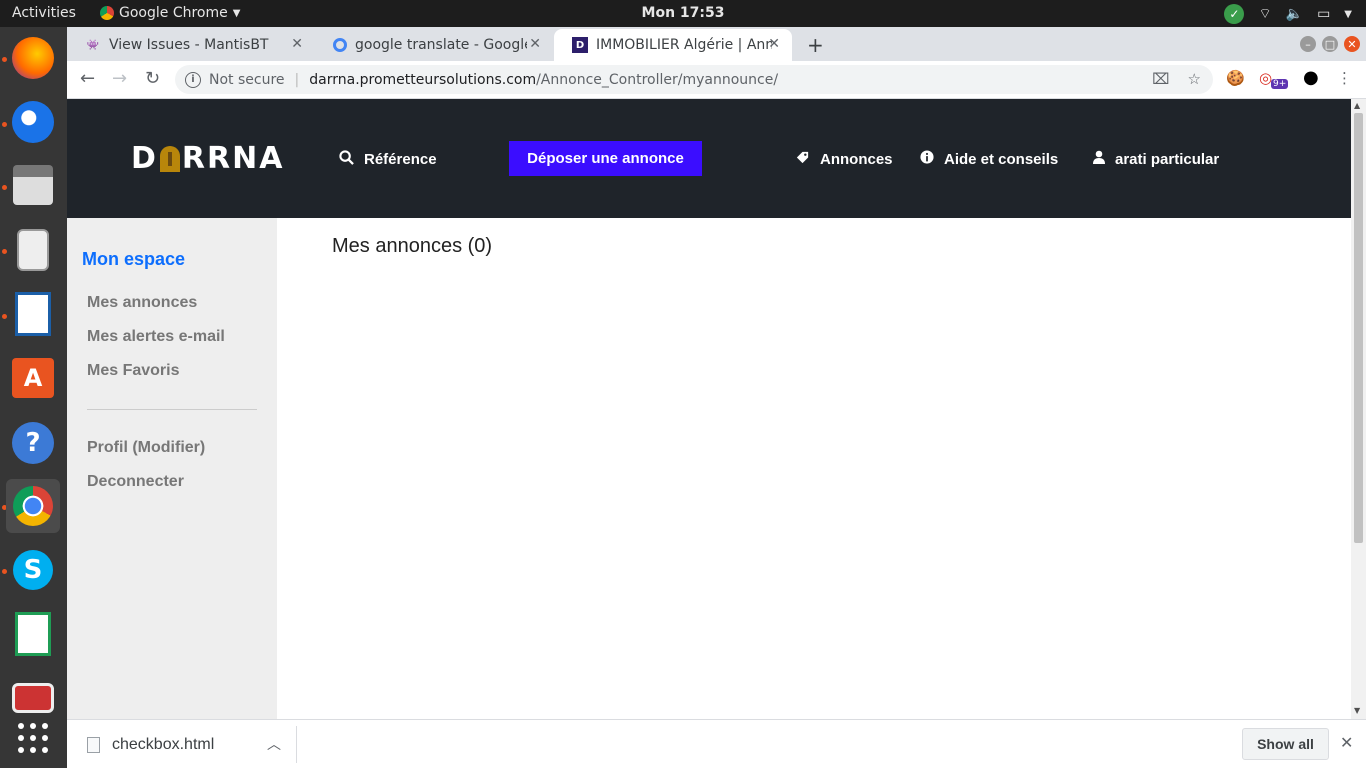  Describe the element at coordinates (33, 185) in the screenshot. I see `files-icon` at that location.